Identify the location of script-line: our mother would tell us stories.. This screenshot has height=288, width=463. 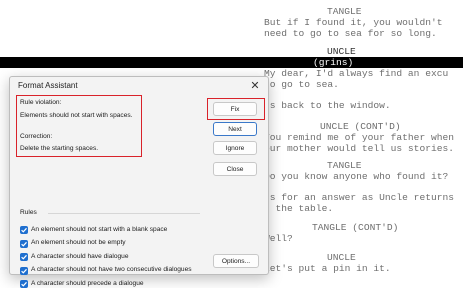
(359, 148).